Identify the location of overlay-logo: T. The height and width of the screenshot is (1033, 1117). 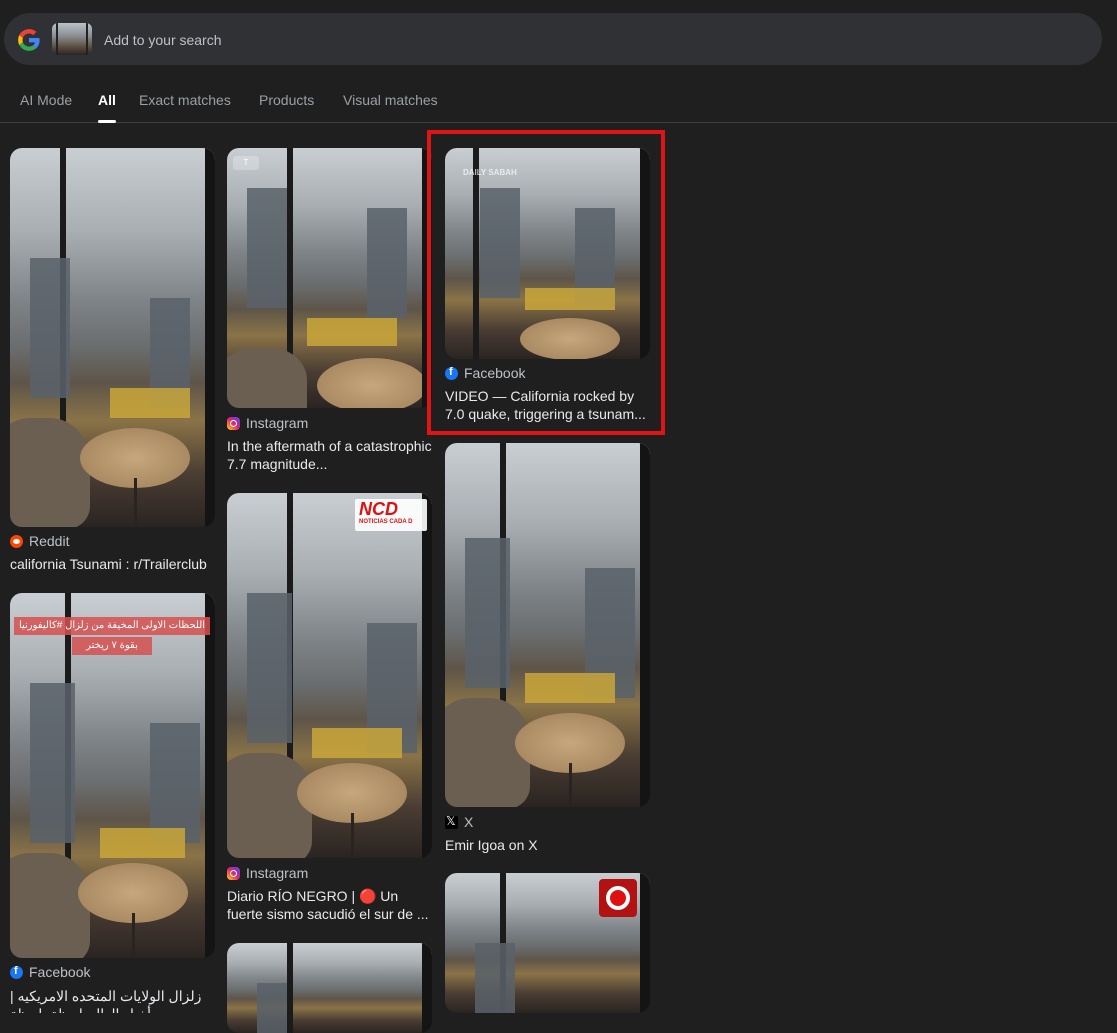
(246, 163).